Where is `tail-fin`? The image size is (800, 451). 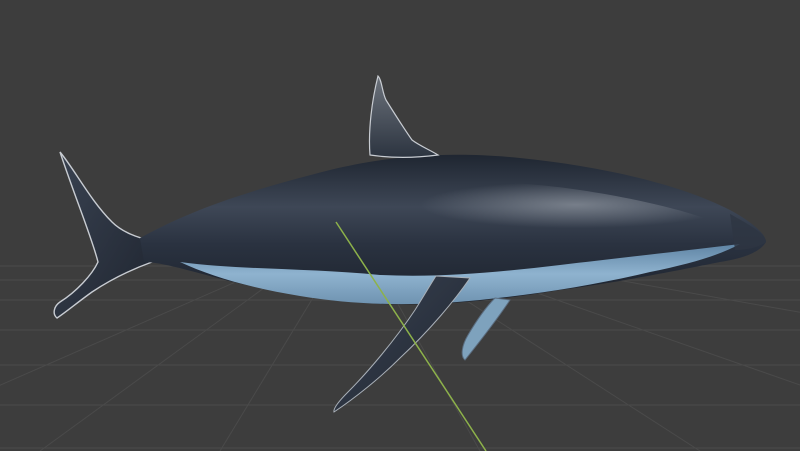 tail-fin is located at coordinates (103, 235).